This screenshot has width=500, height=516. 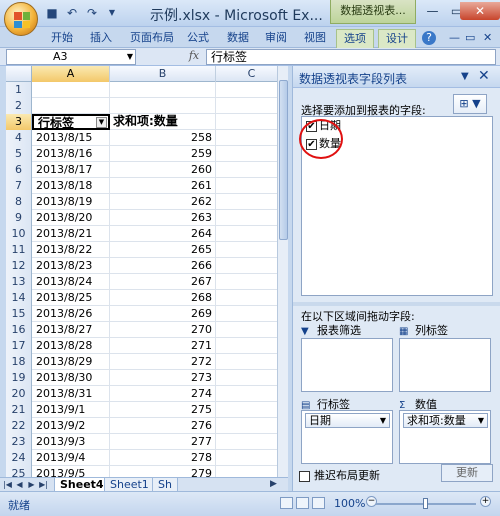 What do you see at coordinates (7, 485) in the screenshot?
I see `first-sheet-icon: |◀` at bounding box center [7, 485].